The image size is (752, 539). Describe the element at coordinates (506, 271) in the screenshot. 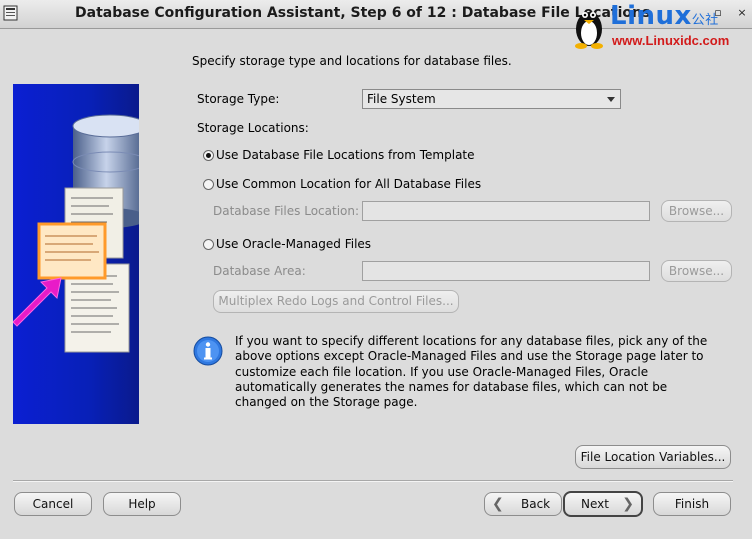

I see `db-area-input` at that location.